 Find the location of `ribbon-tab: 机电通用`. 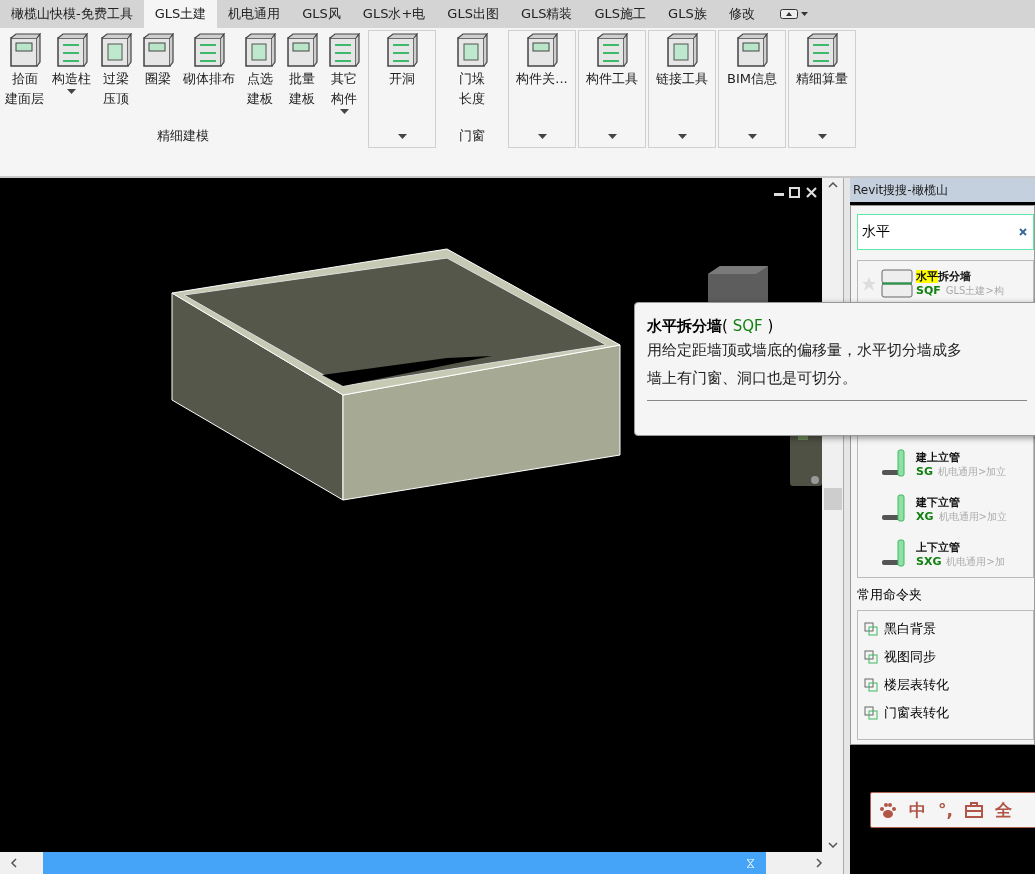

ribbon-tab: 机电通用 is located at coordinates (254, 14).